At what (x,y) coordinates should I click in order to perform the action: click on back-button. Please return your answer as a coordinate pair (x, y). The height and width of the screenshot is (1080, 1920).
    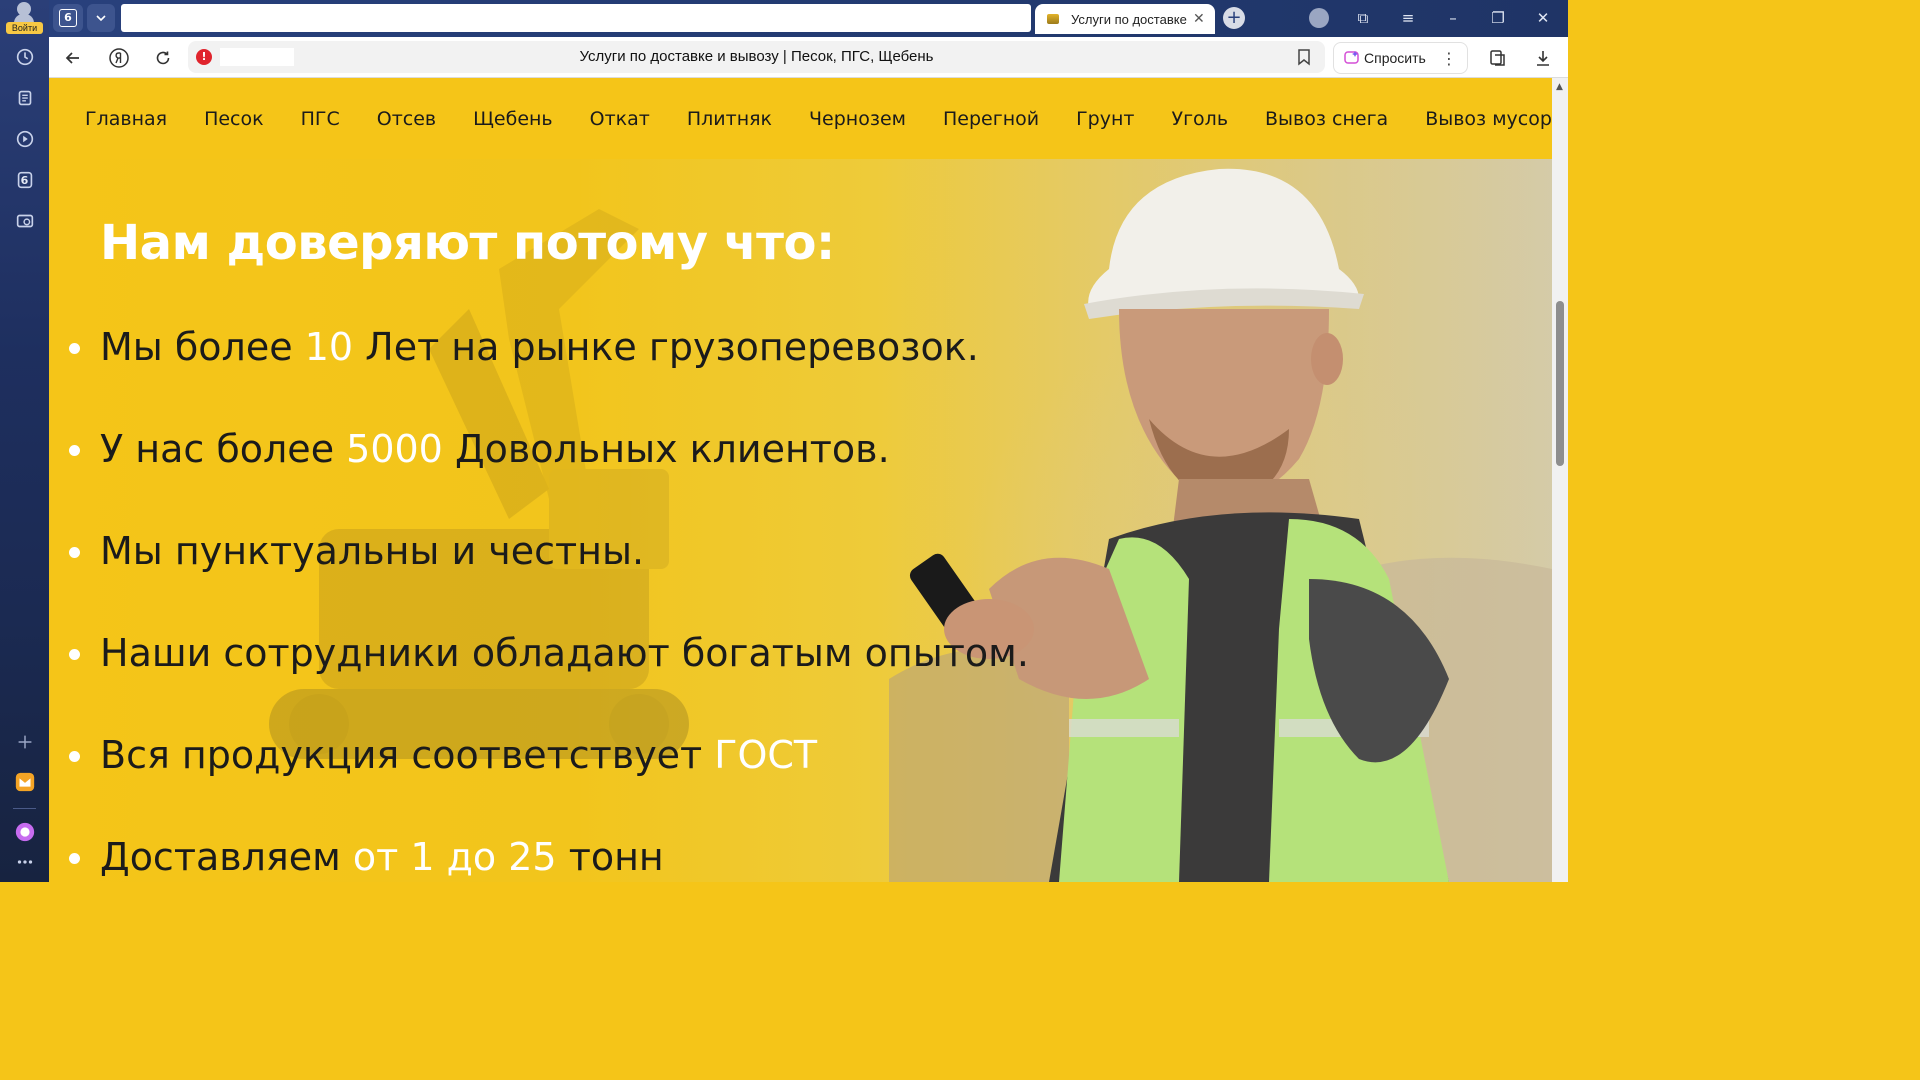
    Looking at the image, I should click on (73, 58).